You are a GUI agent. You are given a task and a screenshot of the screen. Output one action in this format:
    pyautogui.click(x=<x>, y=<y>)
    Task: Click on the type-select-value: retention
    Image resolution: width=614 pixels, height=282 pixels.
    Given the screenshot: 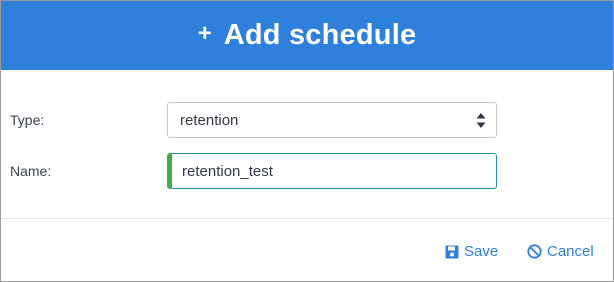 What is the action you would take?
    pyautogui.click(x=209, y=120)
    